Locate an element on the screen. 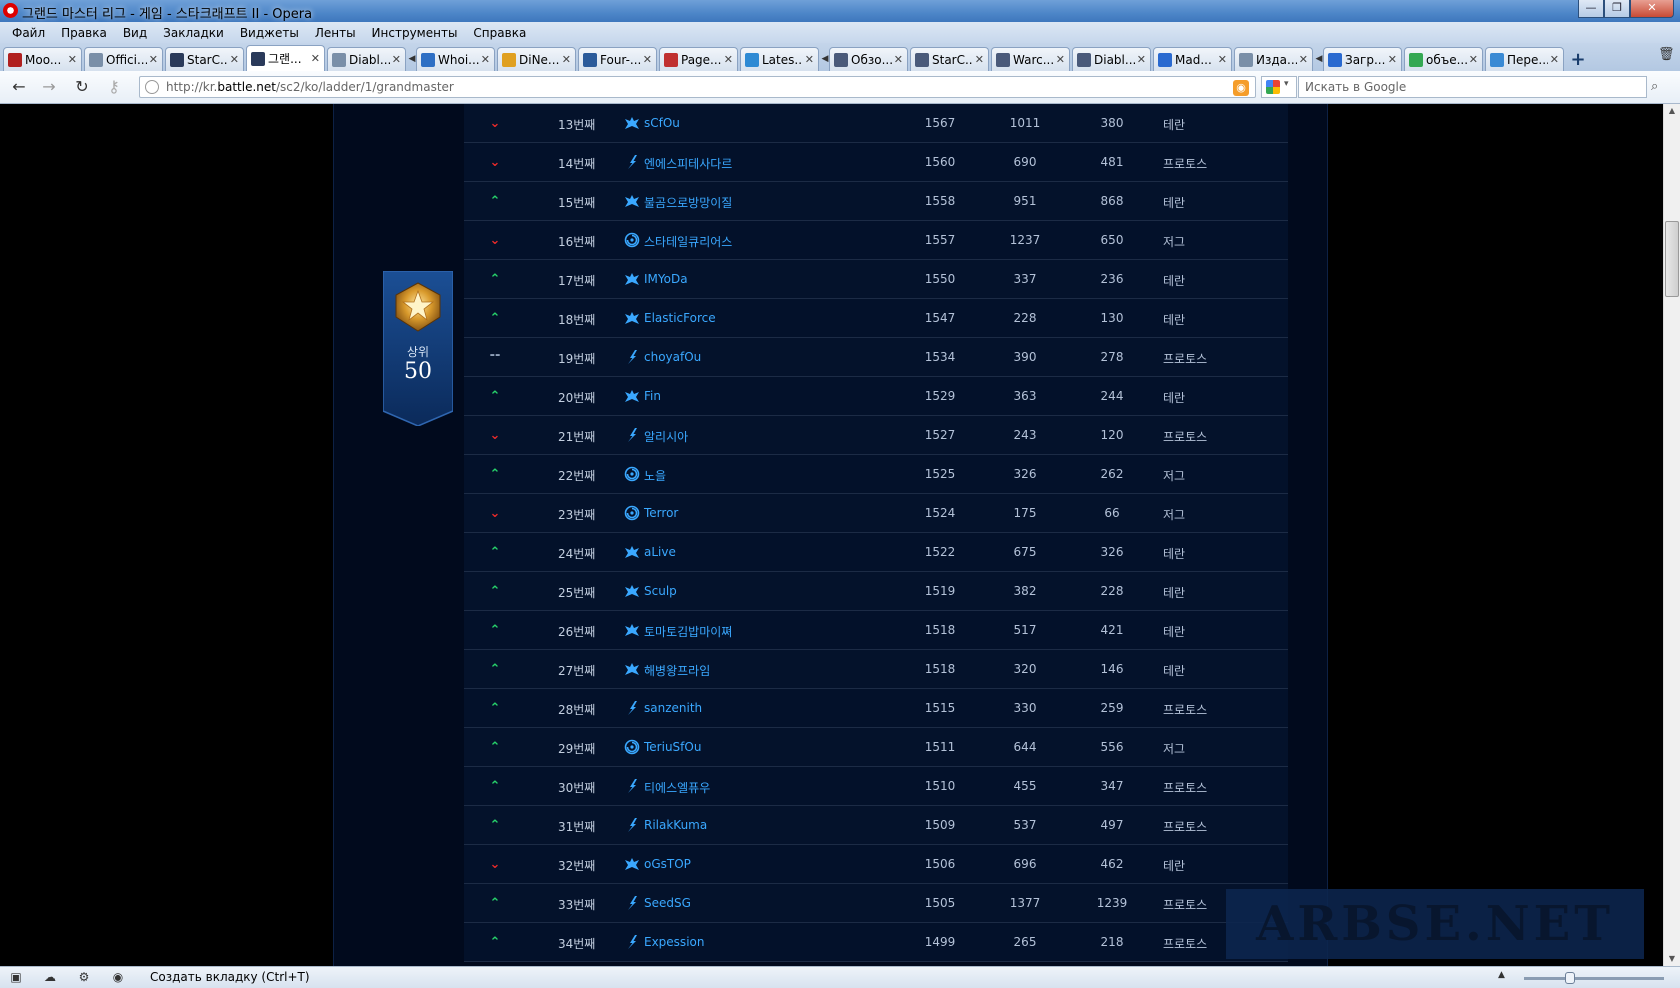 The image size is (1680, 988). player-name-link: RilakKuma is located at coordinates (675, 825).